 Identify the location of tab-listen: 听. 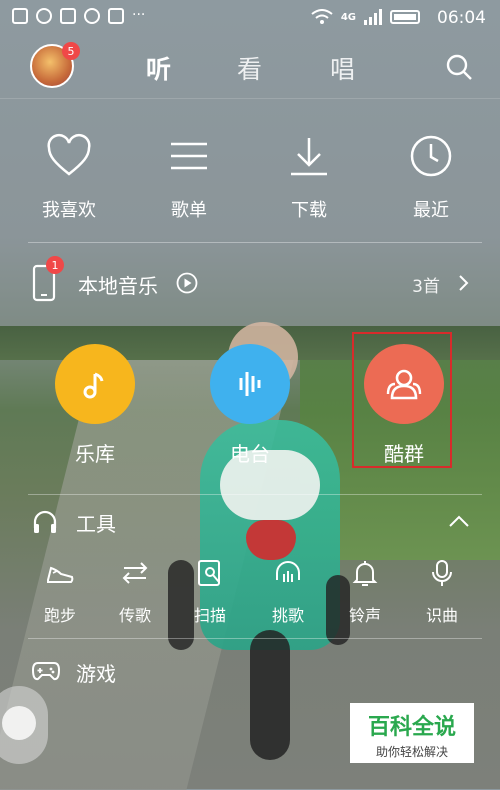
(158, 68).